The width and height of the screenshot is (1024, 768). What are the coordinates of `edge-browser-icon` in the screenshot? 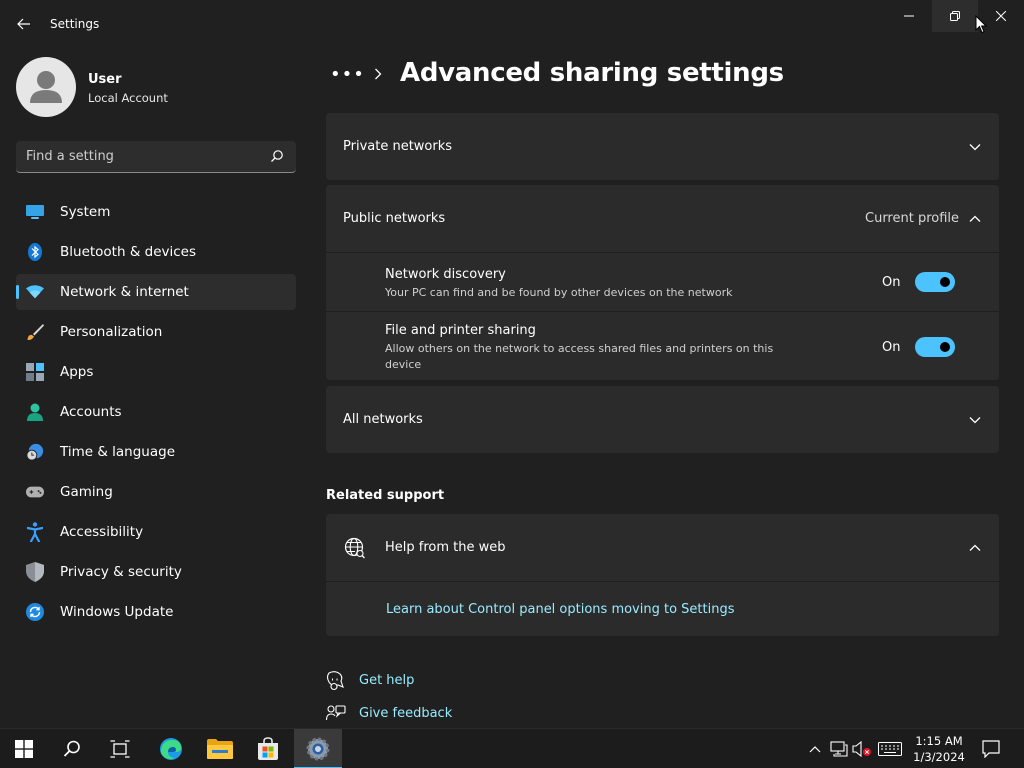 It's located at (171, 749).